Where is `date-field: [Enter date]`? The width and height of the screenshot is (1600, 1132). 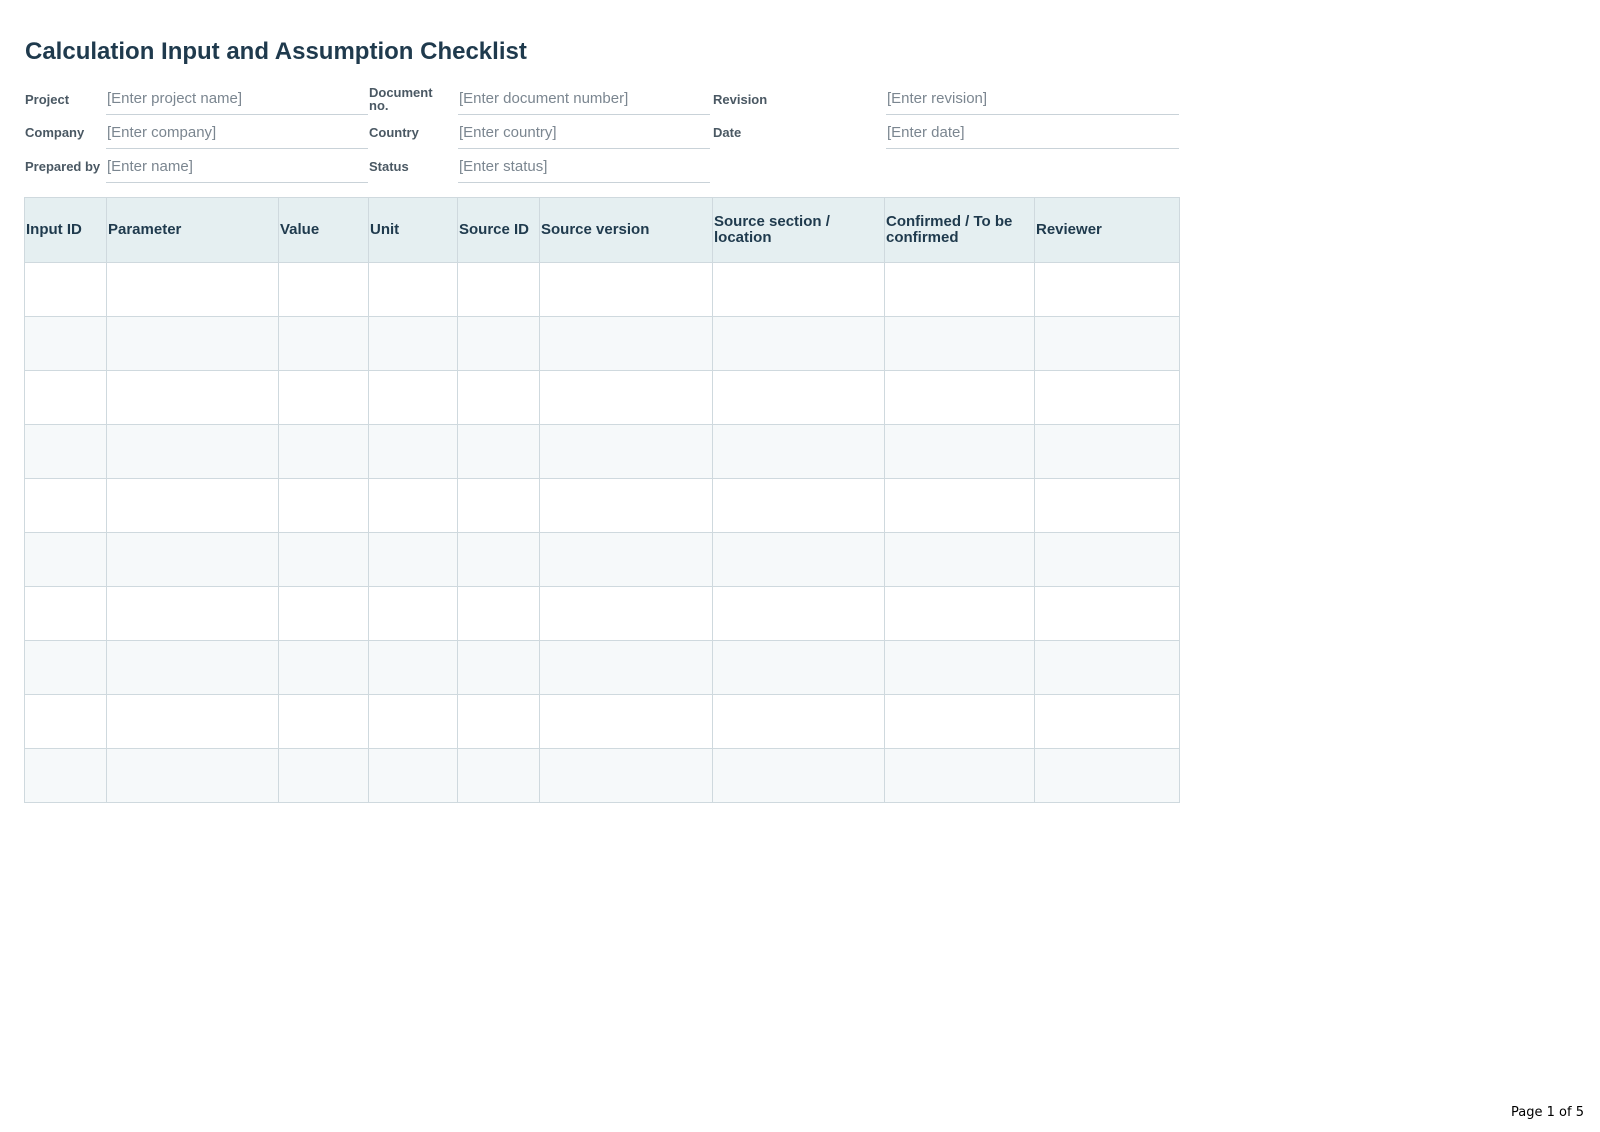
date-field: [Enter date] is located at coordinates (1032, 132).